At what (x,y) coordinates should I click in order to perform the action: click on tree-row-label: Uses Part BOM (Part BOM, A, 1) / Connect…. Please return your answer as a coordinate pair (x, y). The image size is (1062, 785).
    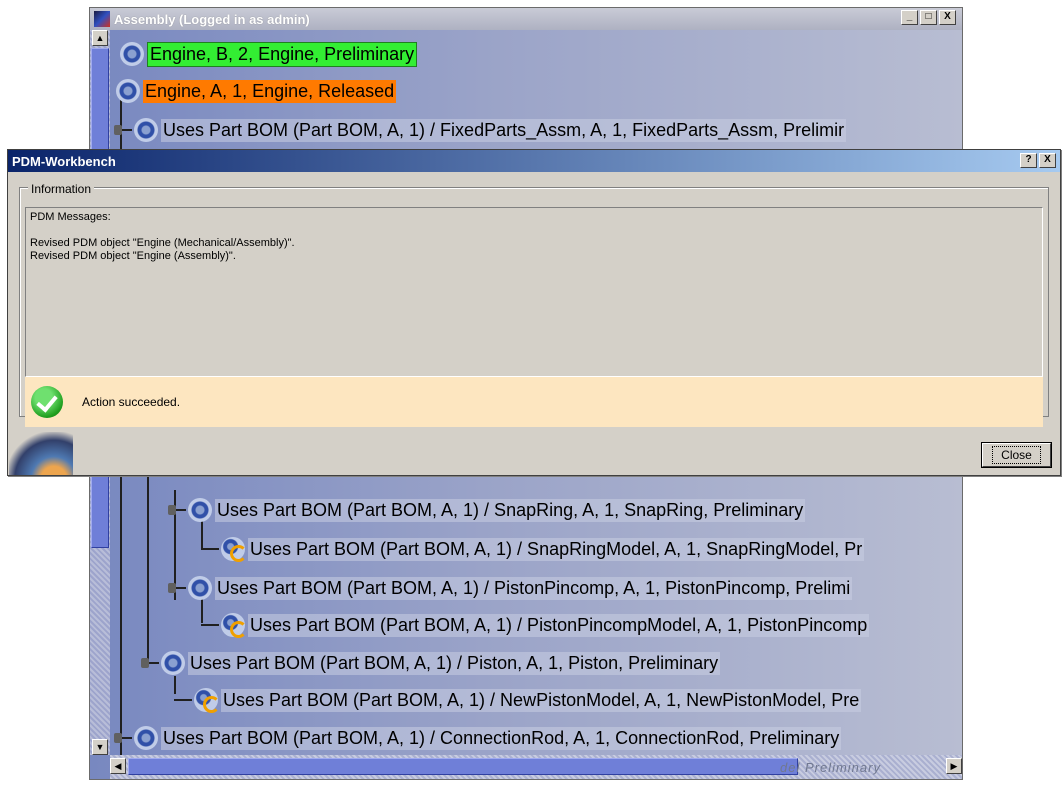
    Looking at the image, I should click on (501, 738).